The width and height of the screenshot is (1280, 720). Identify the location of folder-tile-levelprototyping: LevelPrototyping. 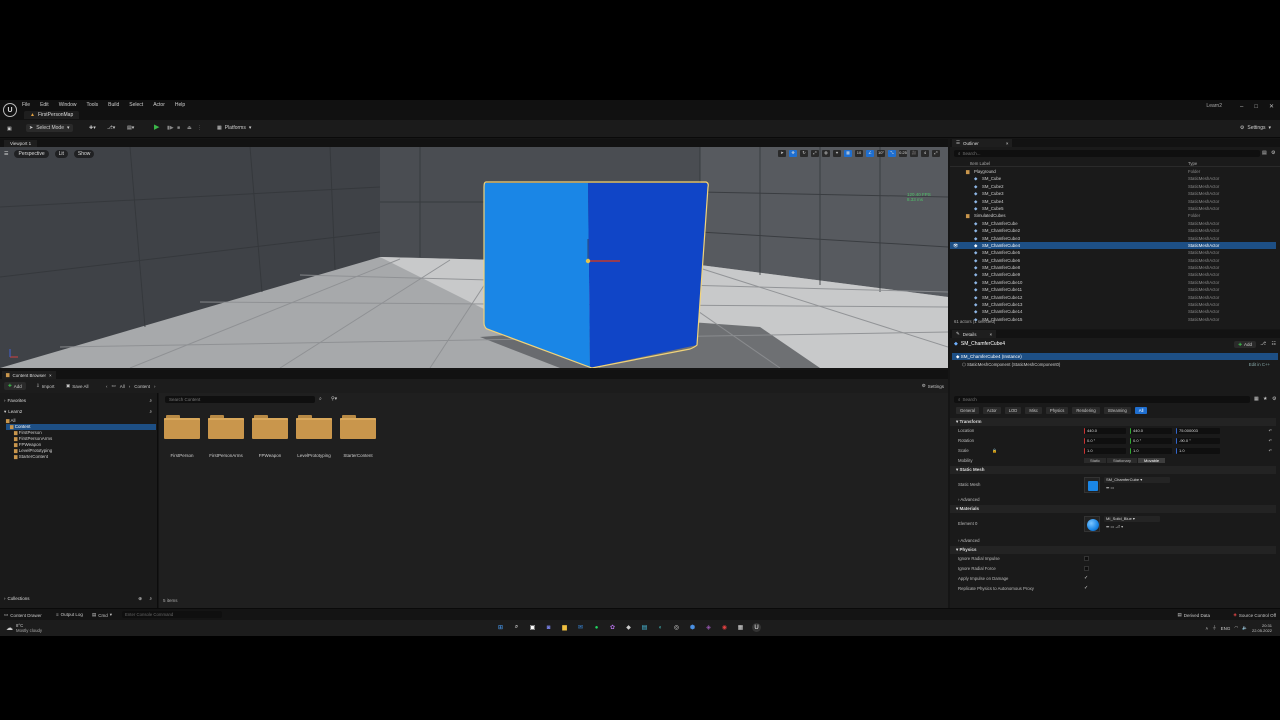
(314, 443).